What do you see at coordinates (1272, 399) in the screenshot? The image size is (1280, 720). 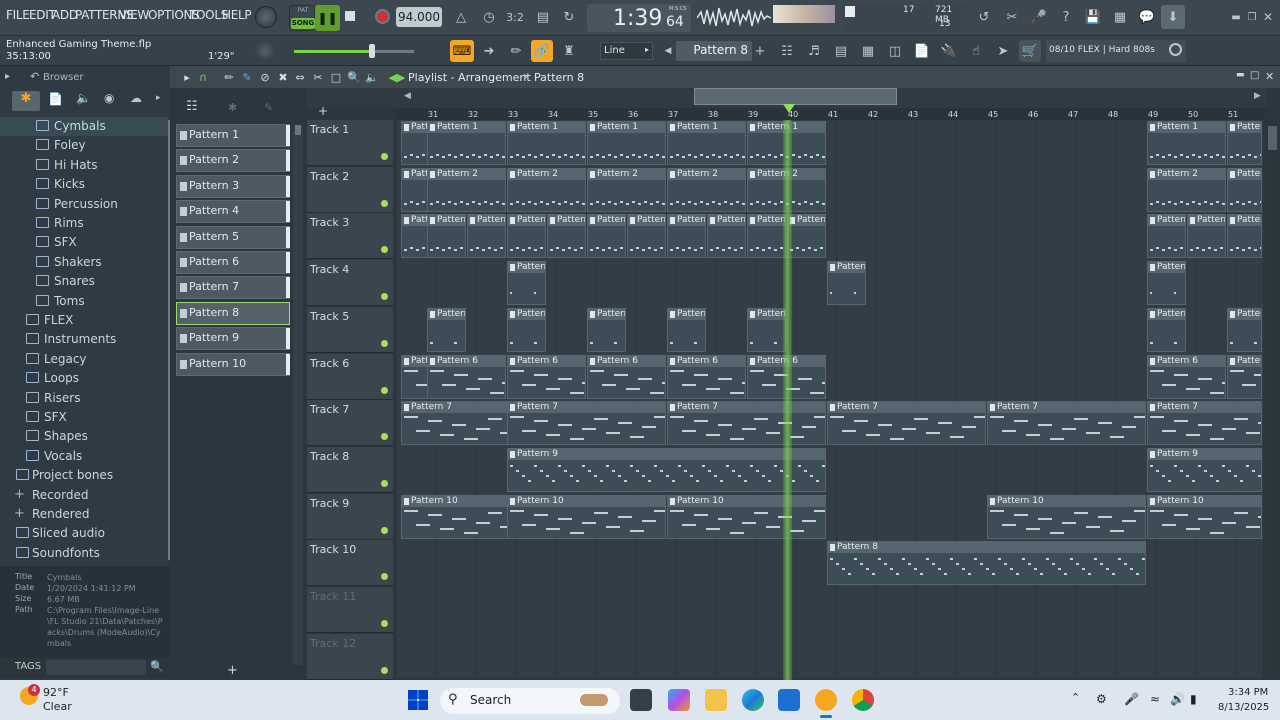 I see `playlist-vertical-scrollbar` at bounding box center [1272, 399].